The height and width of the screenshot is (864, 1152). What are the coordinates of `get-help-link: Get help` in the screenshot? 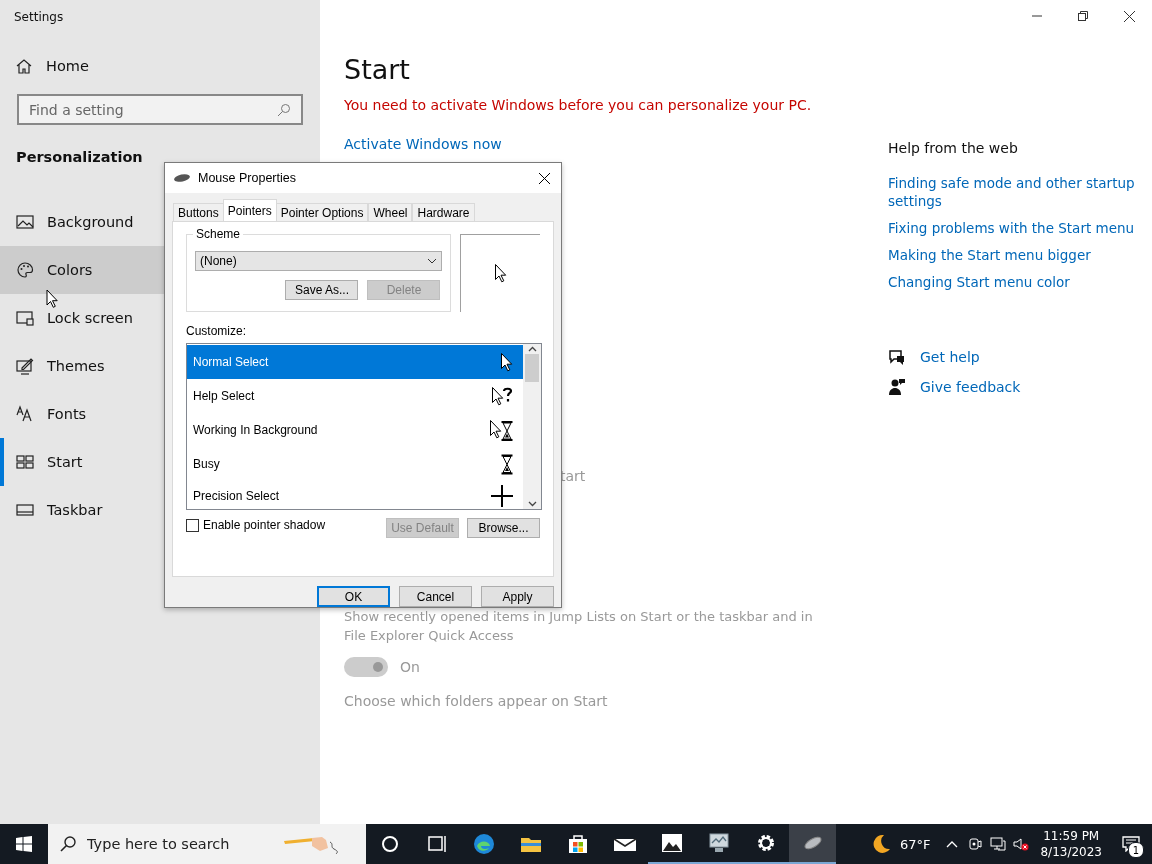 It's located at (934, 357).